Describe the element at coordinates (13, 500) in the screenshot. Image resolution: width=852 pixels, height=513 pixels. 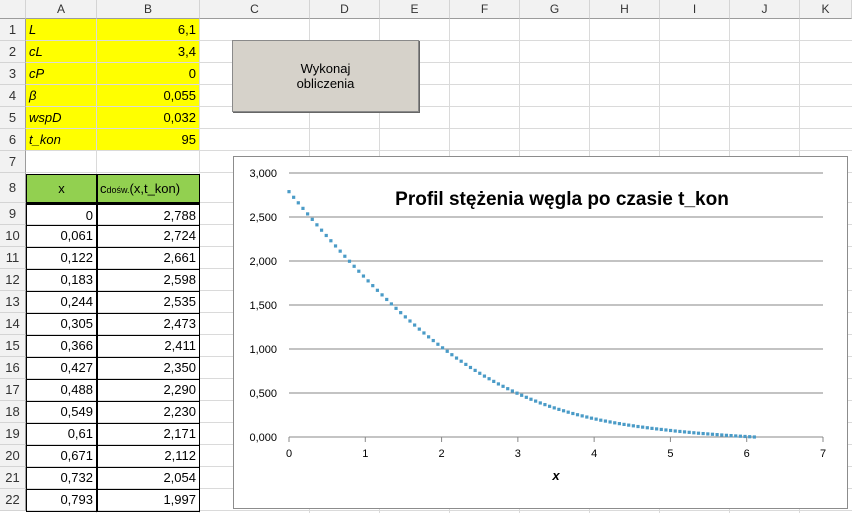
I see `row-header-22: 22` at that location.